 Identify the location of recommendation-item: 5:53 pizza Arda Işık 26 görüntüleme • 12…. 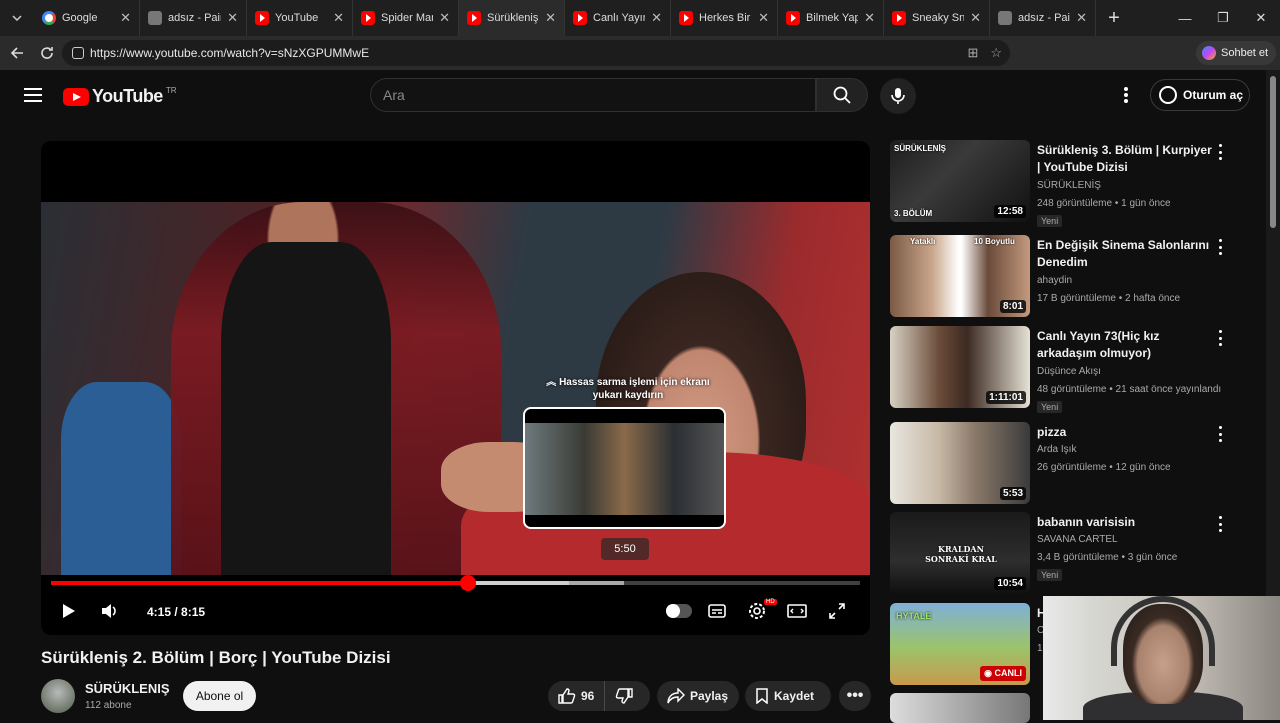
(1075, 465).